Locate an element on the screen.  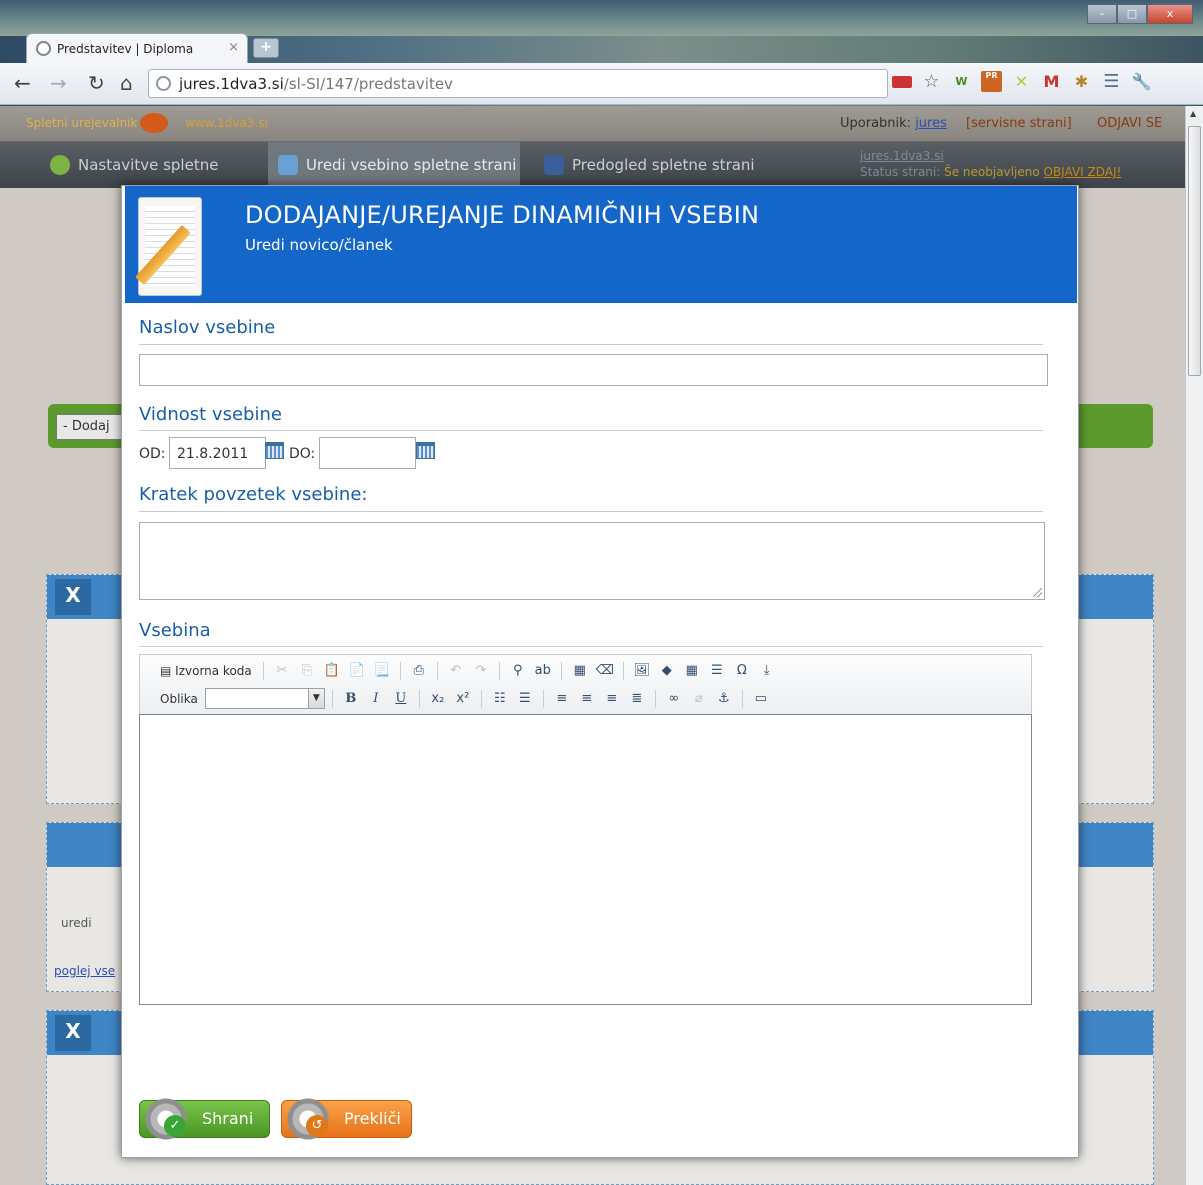
underline-icon: U is located at coordinates (401, 699).